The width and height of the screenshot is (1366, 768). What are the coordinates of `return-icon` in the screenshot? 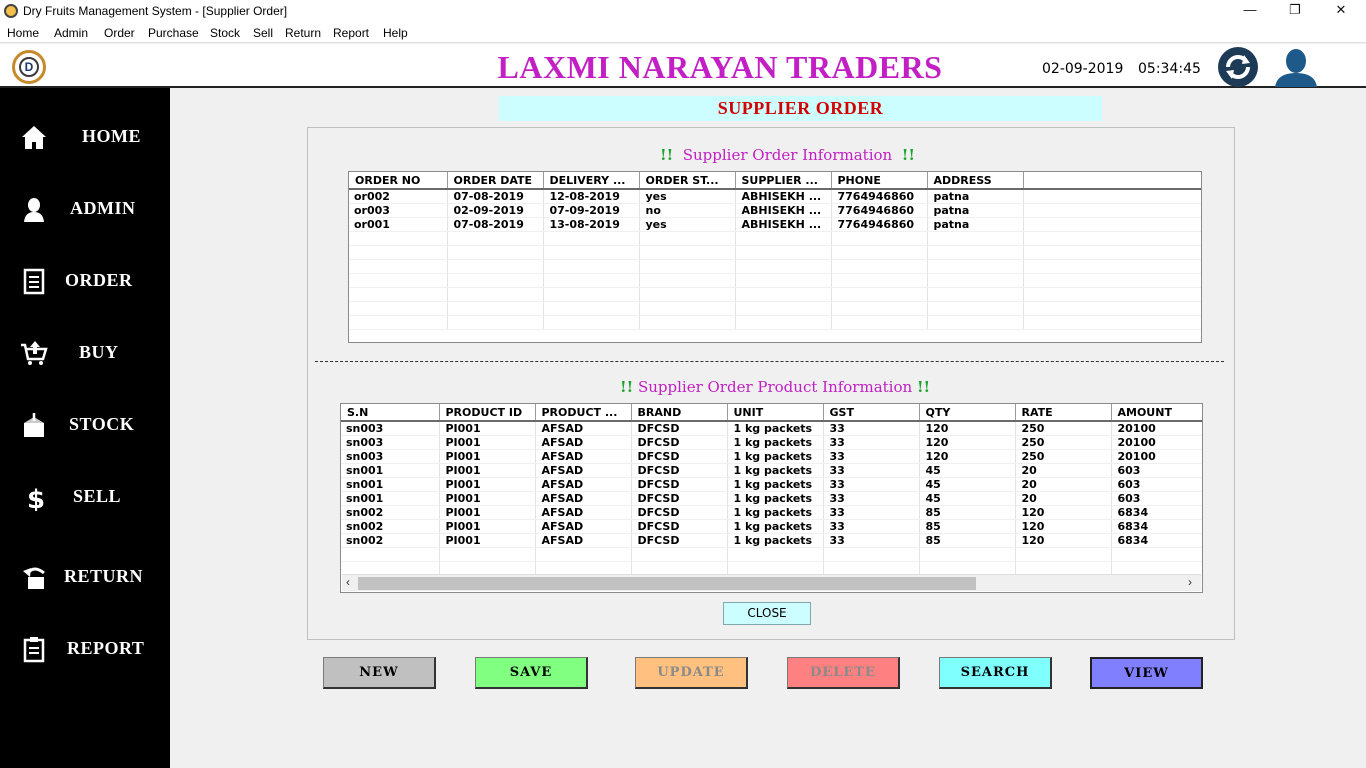 It's located at (34, 578).